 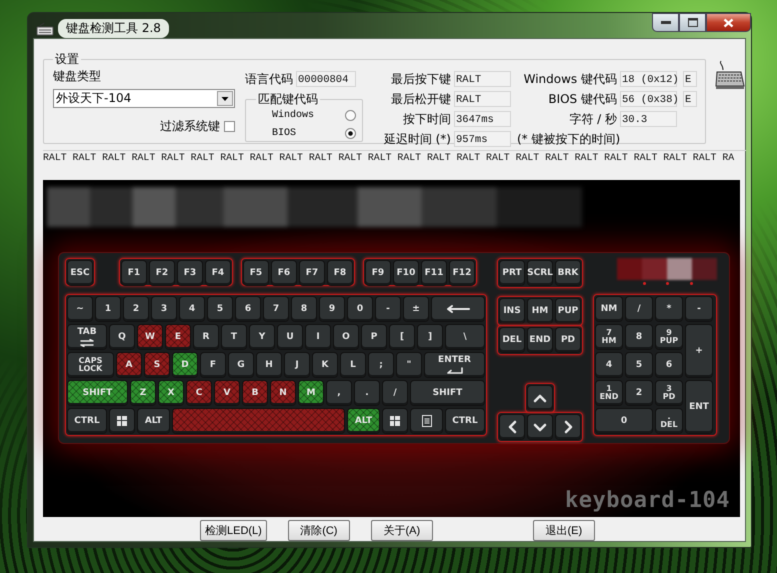 I want to click on keyboard-key: F4, so click(x=218, y=273).